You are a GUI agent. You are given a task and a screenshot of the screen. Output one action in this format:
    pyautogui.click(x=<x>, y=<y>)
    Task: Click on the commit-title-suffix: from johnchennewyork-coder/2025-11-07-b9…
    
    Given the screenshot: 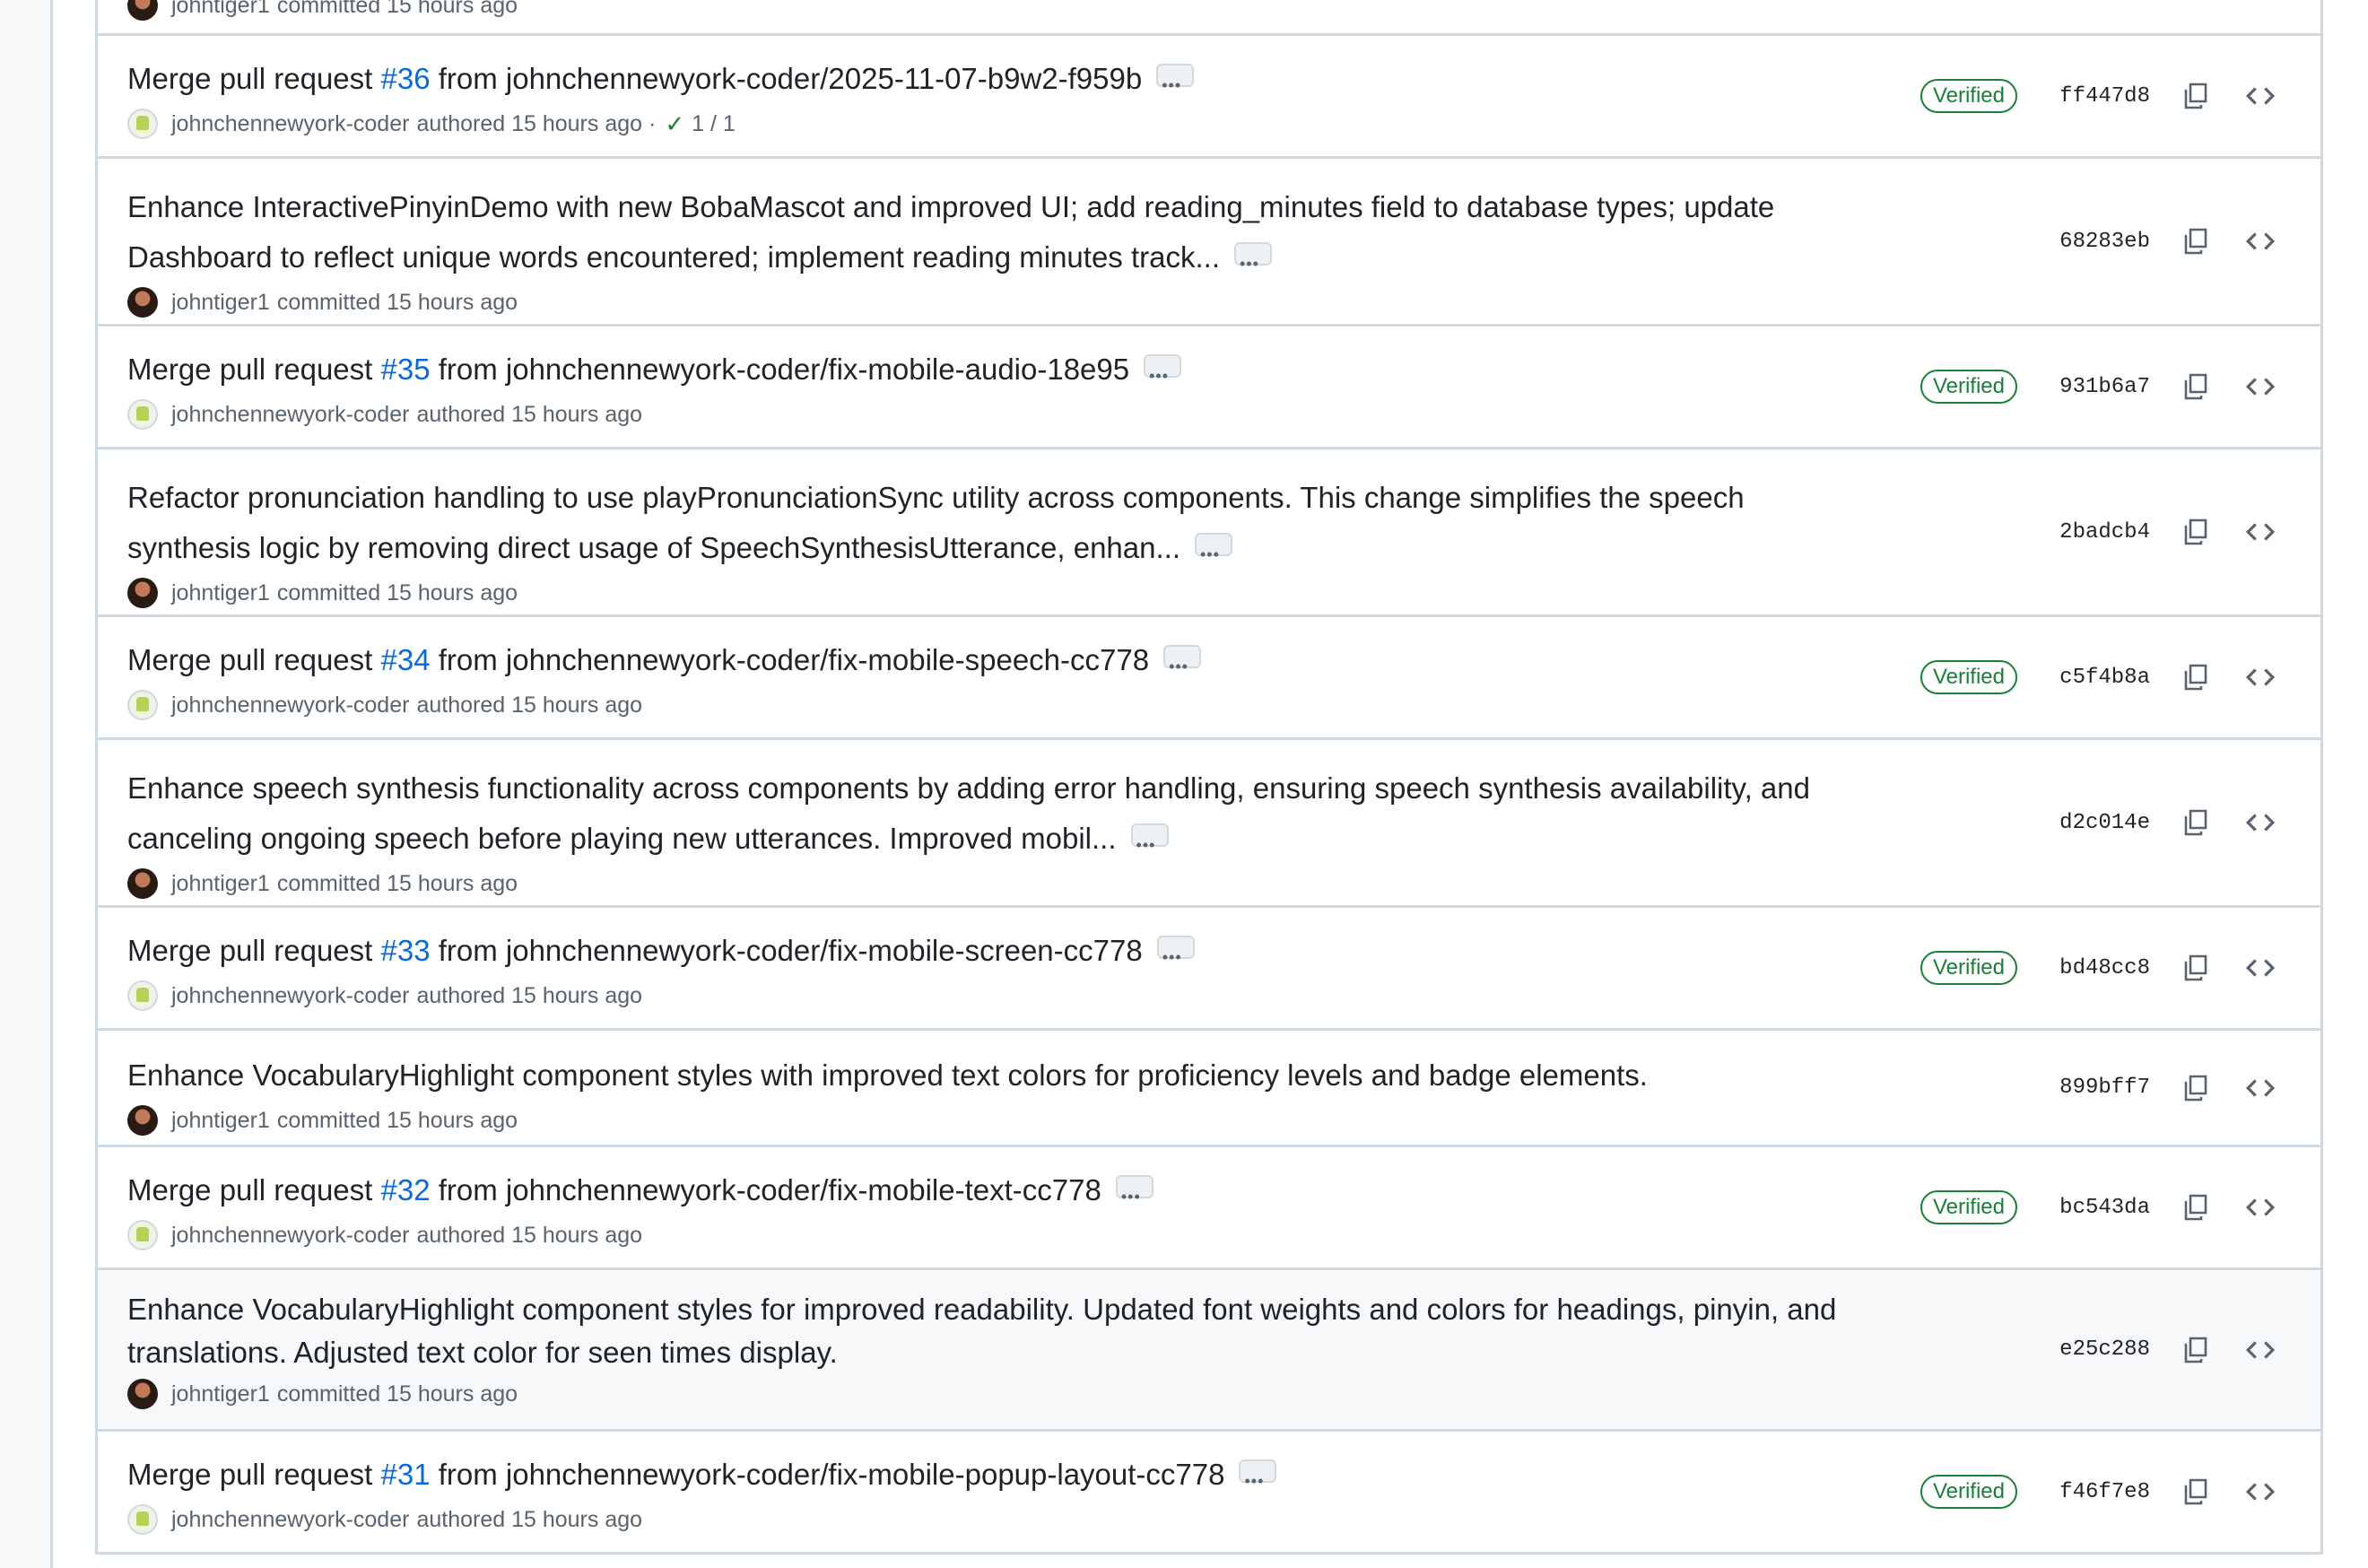 What is the action you would take?
    pyautogui.click(x=786, y=79)
    